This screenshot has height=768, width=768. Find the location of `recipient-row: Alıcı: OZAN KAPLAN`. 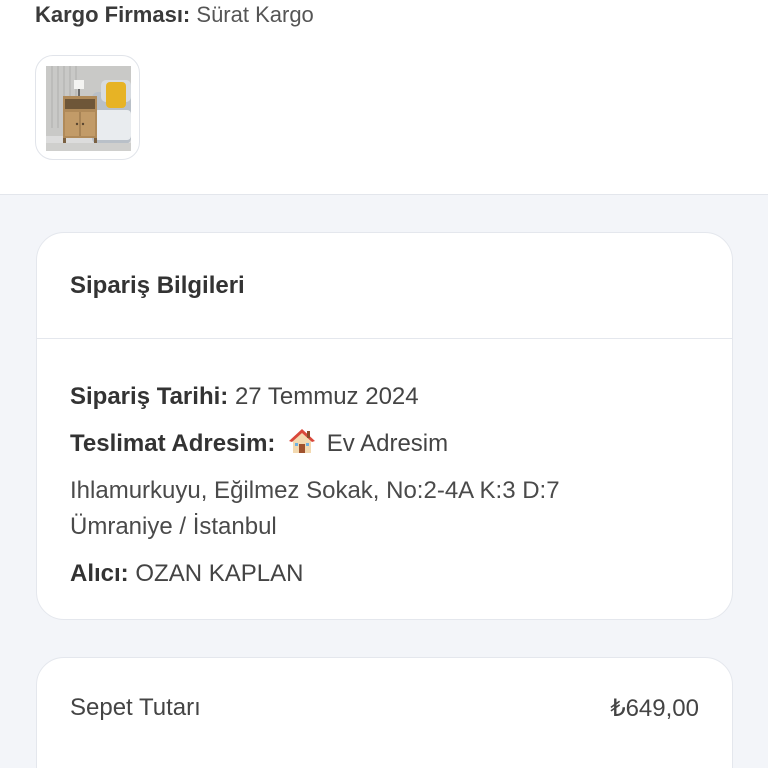

recipient-row: Alıcı: OZAN KAPLAN is located at coordinates (401, 574).